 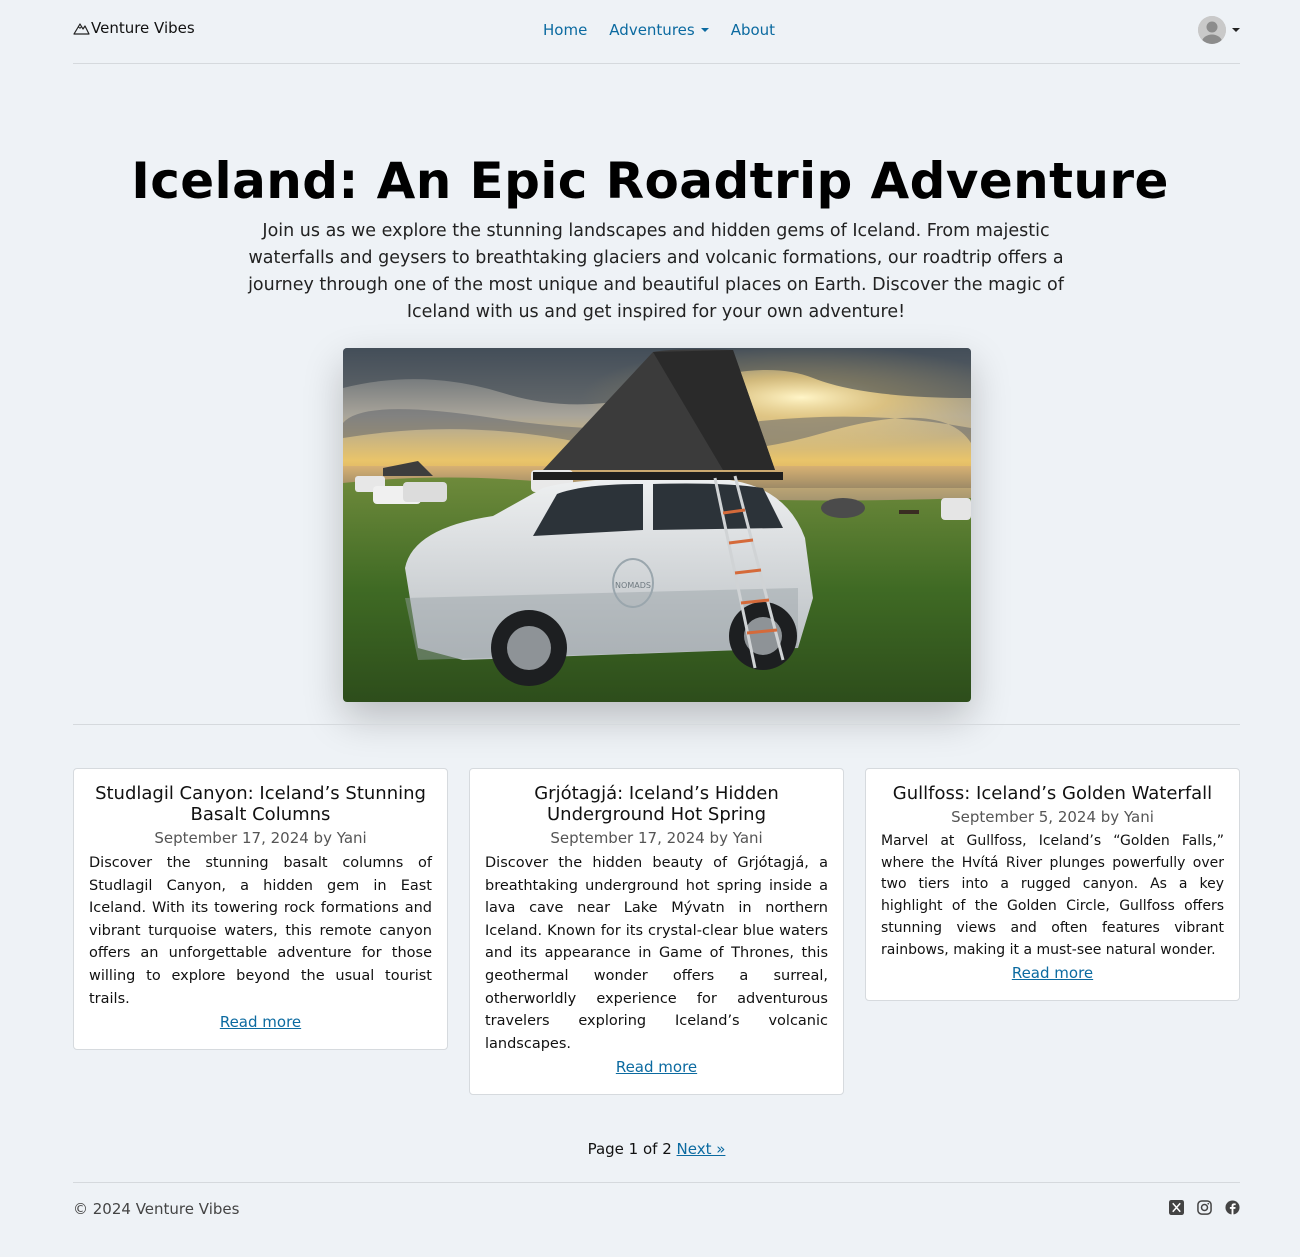 What do you see at coordinates (1052, 817) in the screenshot?
I see `post-meta: September 5, 2024 by Yani` at bounding box center [1052, 817].